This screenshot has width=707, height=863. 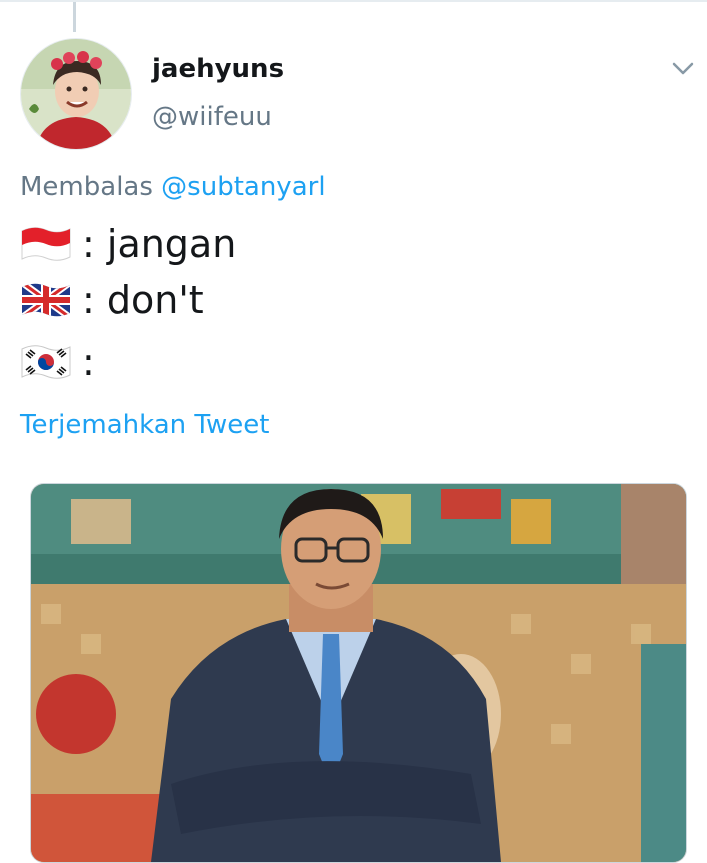 I want to click on tweet-line-indonesian: : jangan, so click(x=128, y=244).